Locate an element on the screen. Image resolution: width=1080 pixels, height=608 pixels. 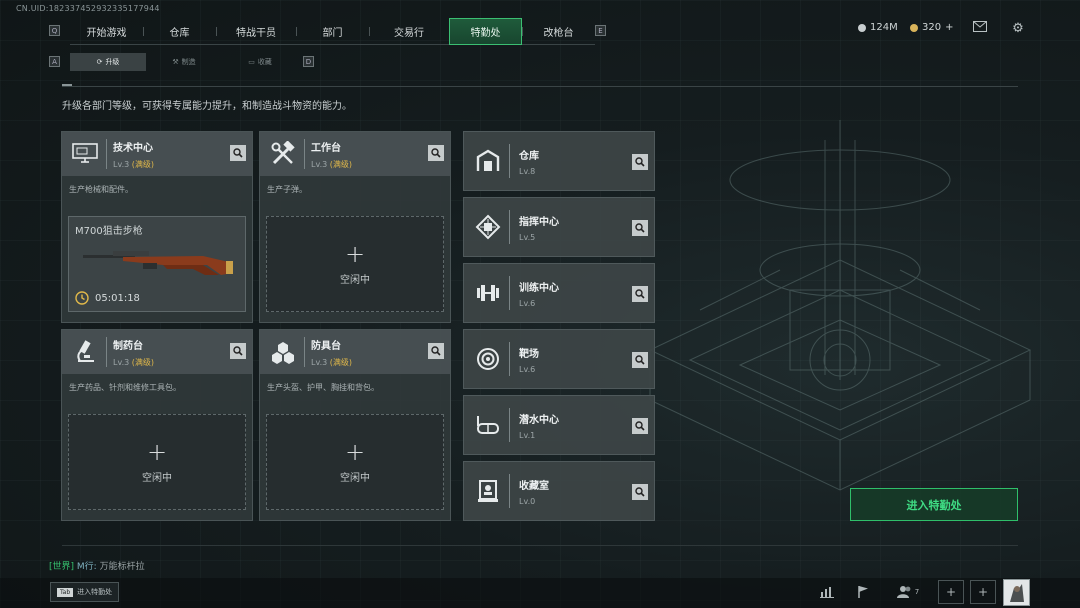
chat-channel: [世界] is located at coordinates (62, 567).